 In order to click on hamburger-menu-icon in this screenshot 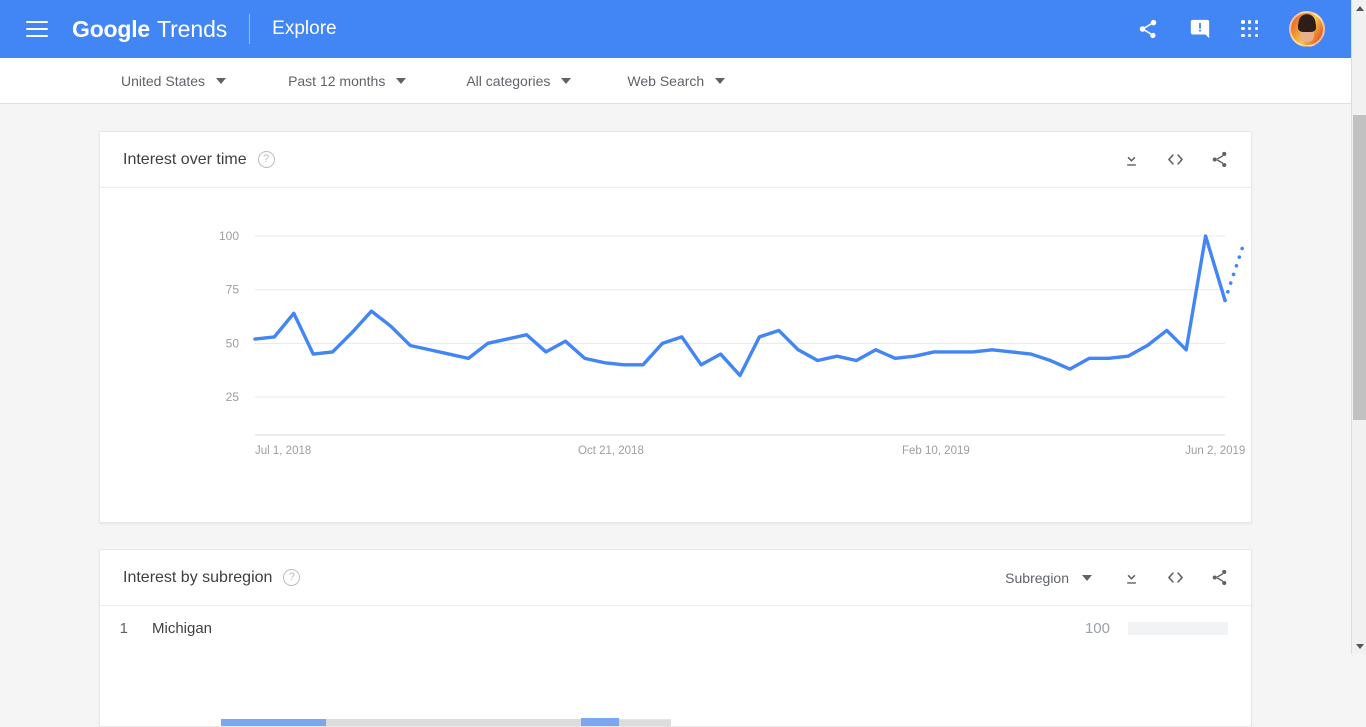, I will do `click(37, 29)`.